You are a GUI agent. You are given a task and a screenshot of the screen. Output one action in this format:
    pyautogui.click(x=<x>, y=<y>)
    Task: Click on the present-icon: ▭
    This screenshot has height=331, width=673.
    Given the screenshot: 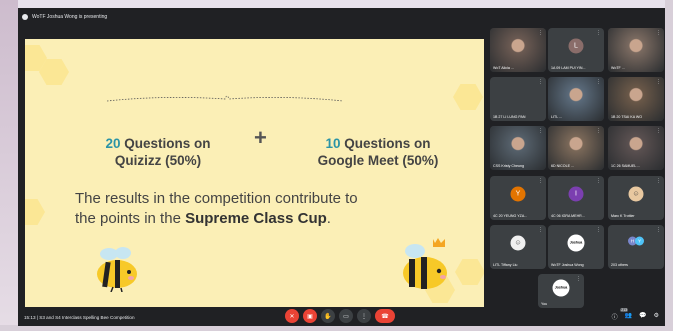 What is the action you would take?
    pyautogui.click(x=346, y=316)
    